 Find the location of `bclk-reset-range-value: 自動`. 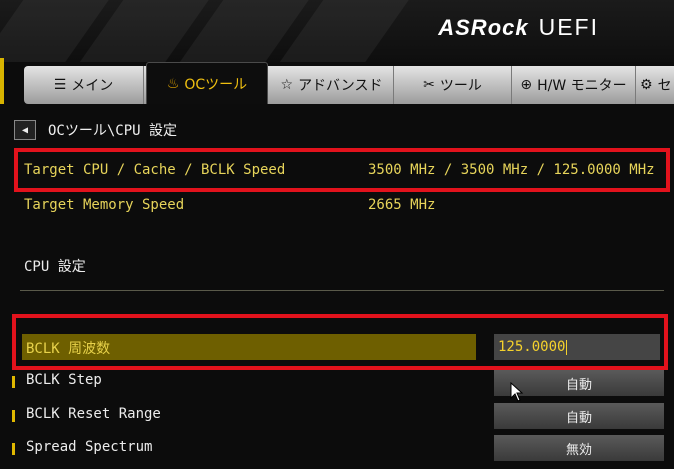

bclk-reset-range-value: 自動 is located at coordinates (578, 418).